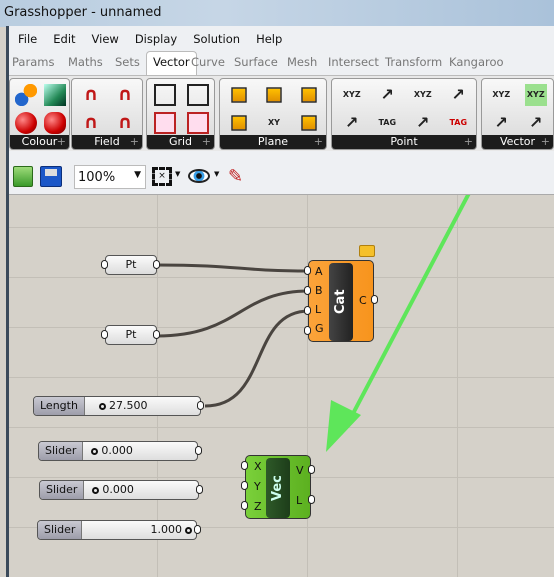  Describe the element at coordinates (311, 469) in the screenshot. I see `output-port-v` at that location.